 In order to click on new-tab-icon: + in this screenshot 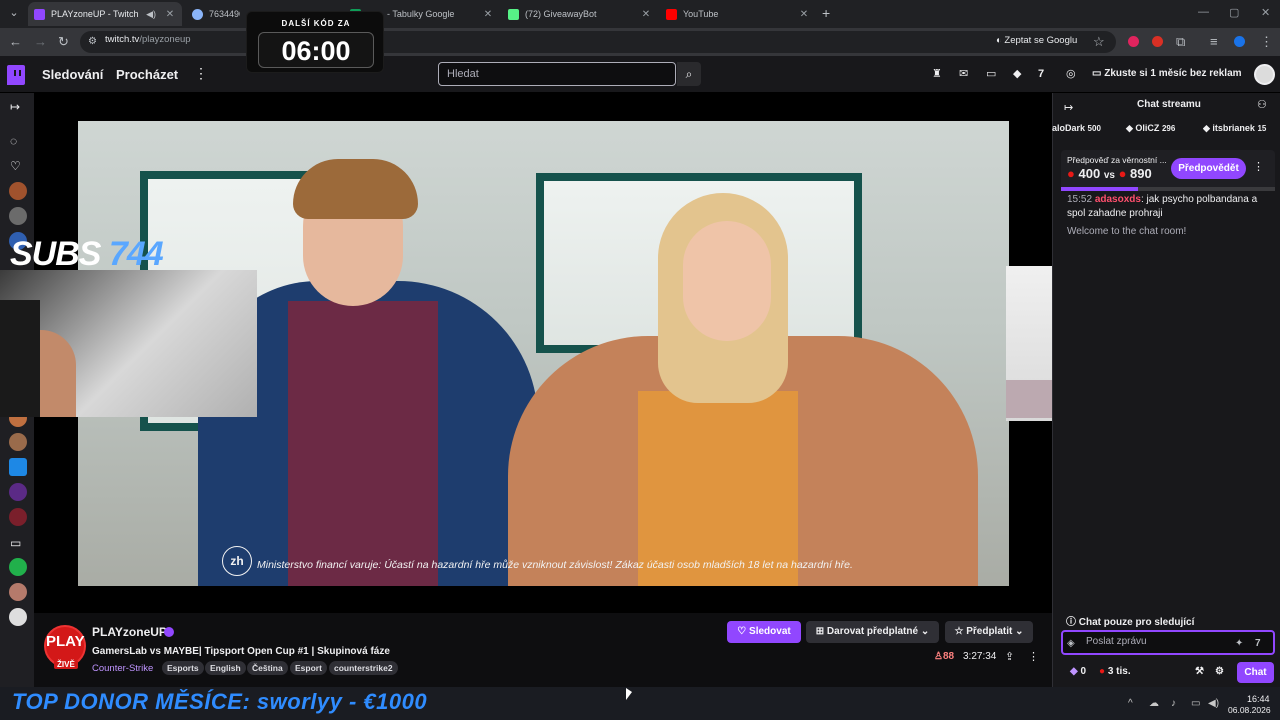, I will do `click(826, 13)`.